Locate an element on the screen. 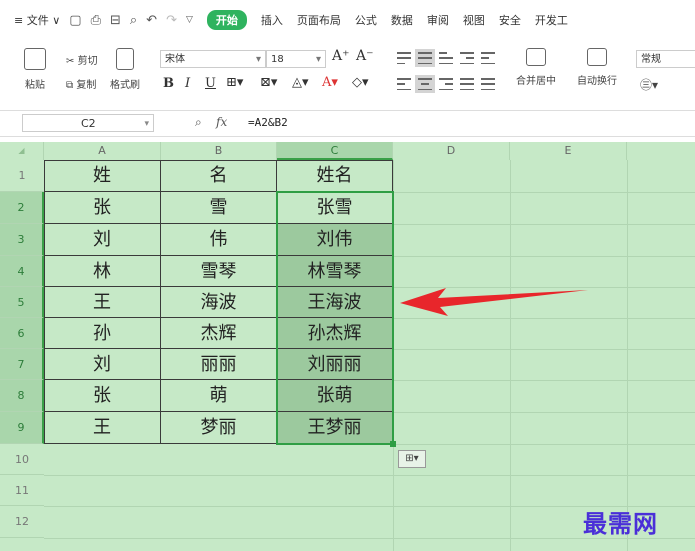 This screenshot has height=551, width=695. watermark: 最需网 is located at coordinates (620, 524).